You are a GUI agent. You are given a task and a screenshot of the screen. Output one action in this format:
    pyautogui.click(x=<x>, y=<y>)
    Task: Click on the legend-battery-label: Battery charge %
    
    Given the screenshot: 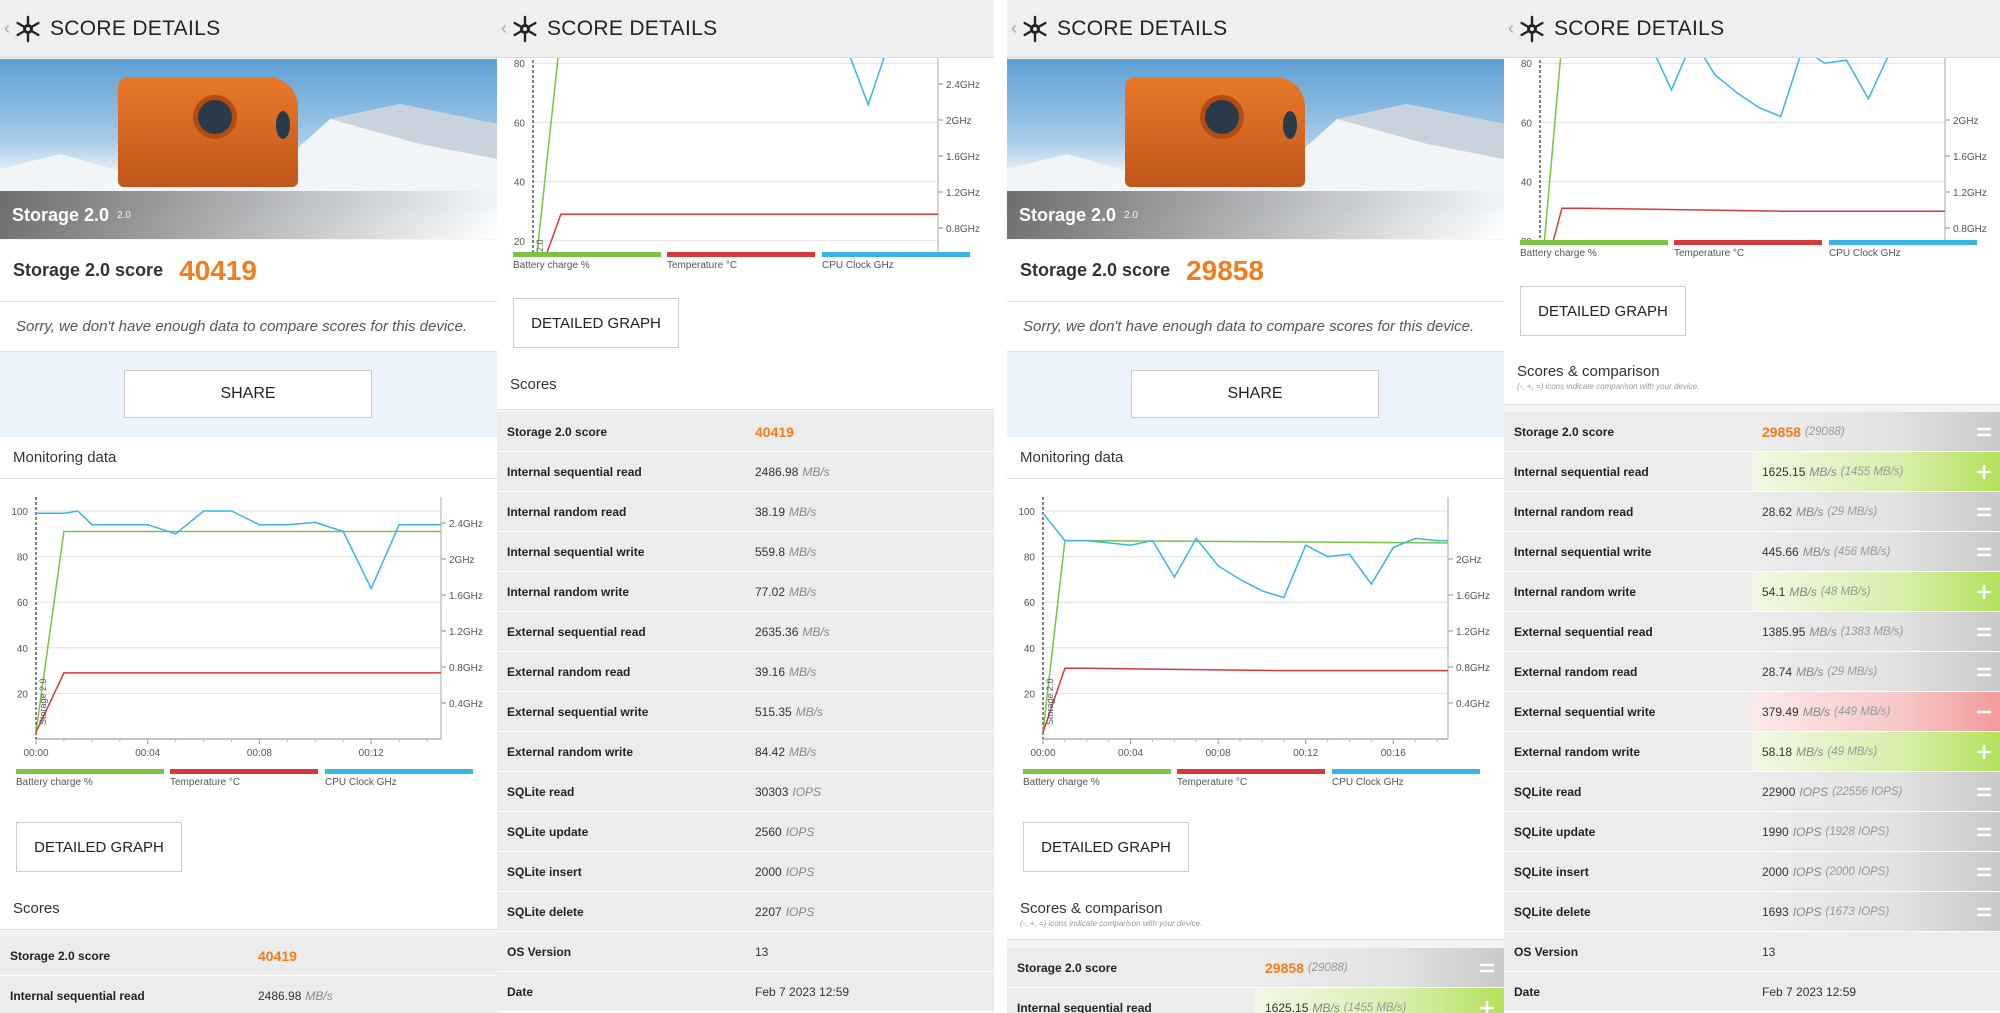 What is the action you would take?
    pyautogui.click(x=54, y=782)
    